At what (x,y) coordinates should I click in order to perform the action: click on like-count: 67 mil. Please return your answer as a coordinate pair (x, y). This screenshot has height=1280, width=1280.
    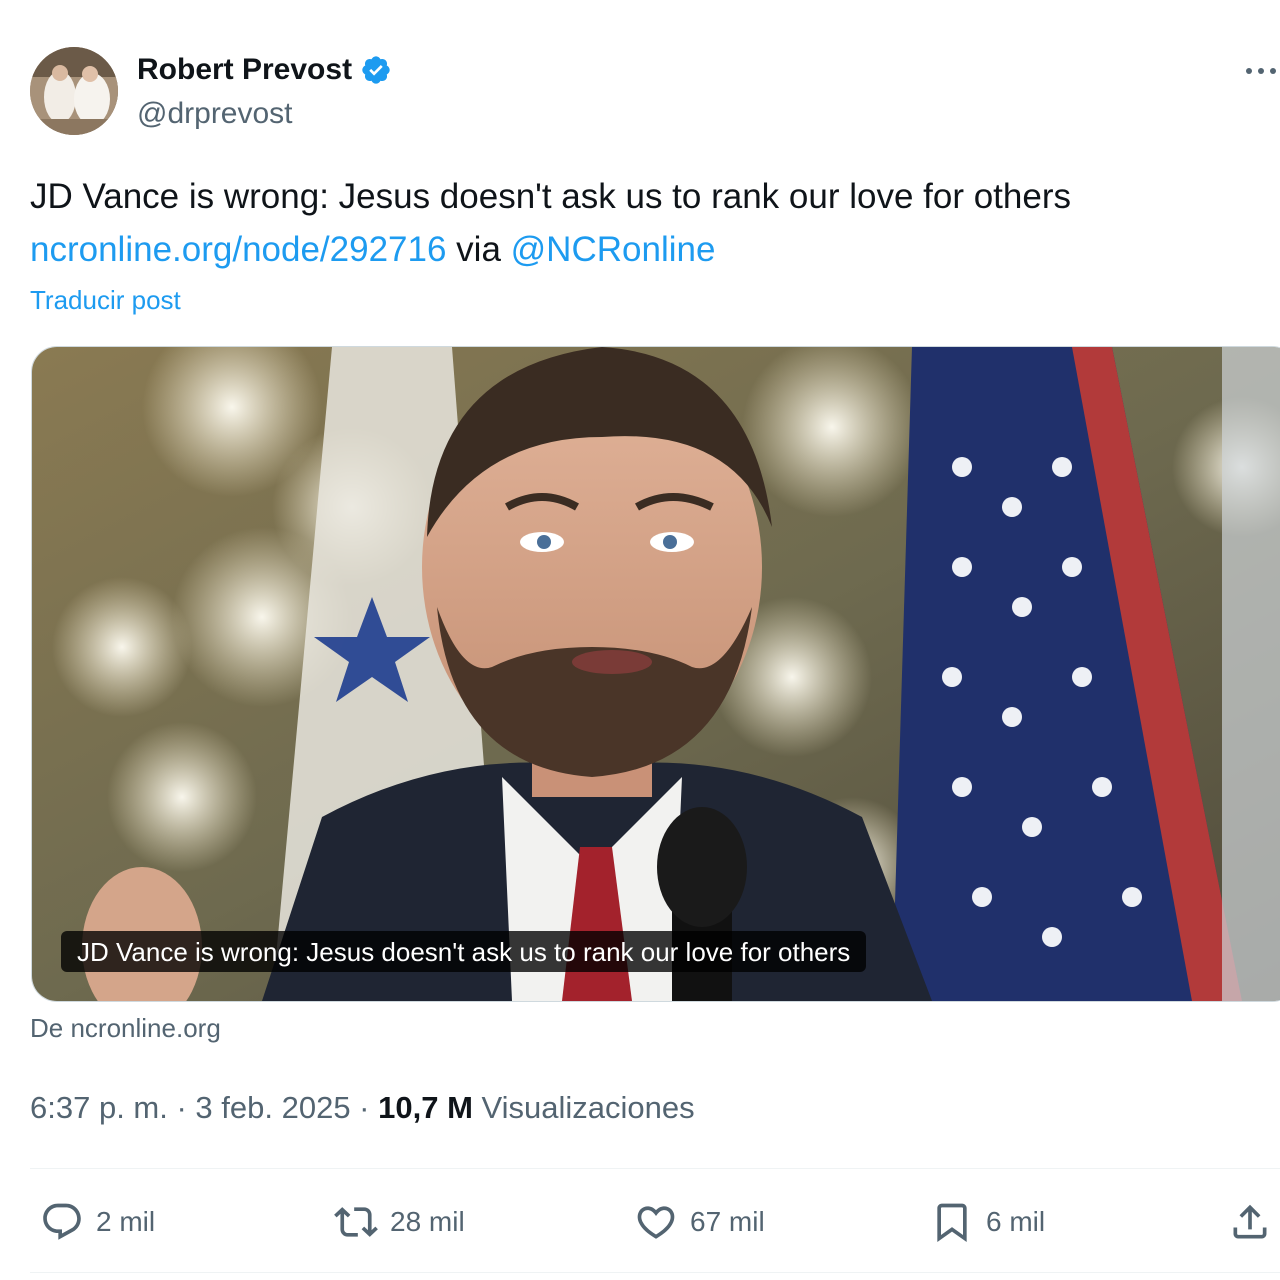
    Looking at the image, I should click on (727, 1221).